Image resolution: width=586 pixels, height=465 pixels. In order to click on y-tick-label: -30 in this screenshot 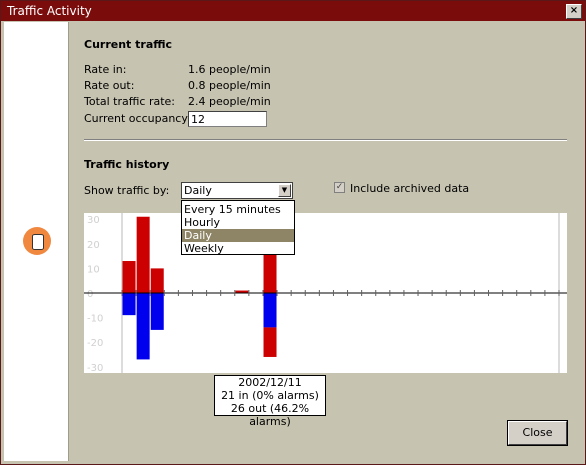, I will do `click(95, 368)`.